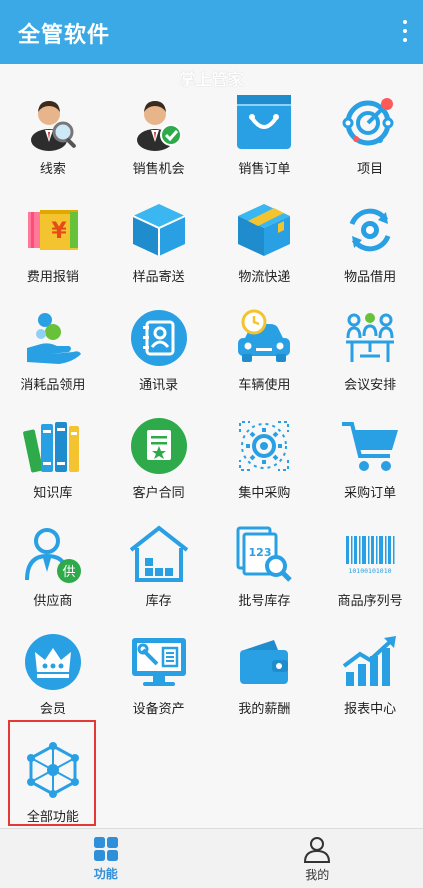 The image size is (423, 888). What do you see at coordinates (264, 709) in the screenshot?
I see `feature-label: 我的薪酬` at bounding box center [264, 709].